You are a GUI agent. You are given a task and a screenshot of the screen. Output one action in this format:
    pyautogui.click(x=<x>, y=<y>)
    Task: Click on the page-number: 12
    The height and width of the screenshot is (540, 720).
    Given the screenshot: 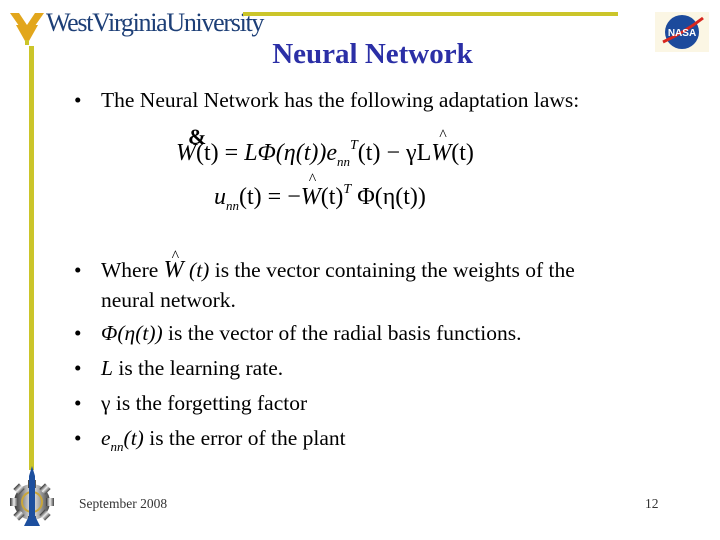 What is the action you would take?
    pyautogui.click(x=652, y=503)
    